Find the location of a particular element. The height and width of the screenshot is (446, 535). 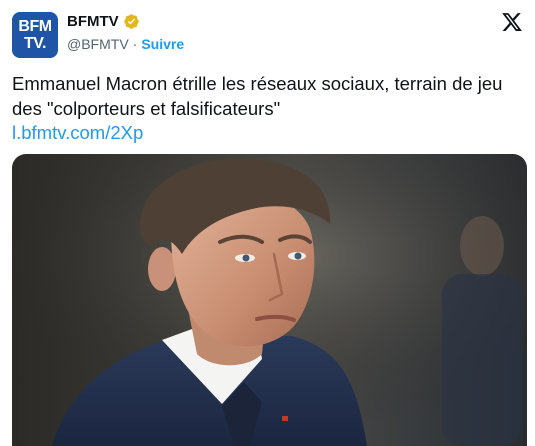

author-name: BFMTV is located at coordinates (93, 21).